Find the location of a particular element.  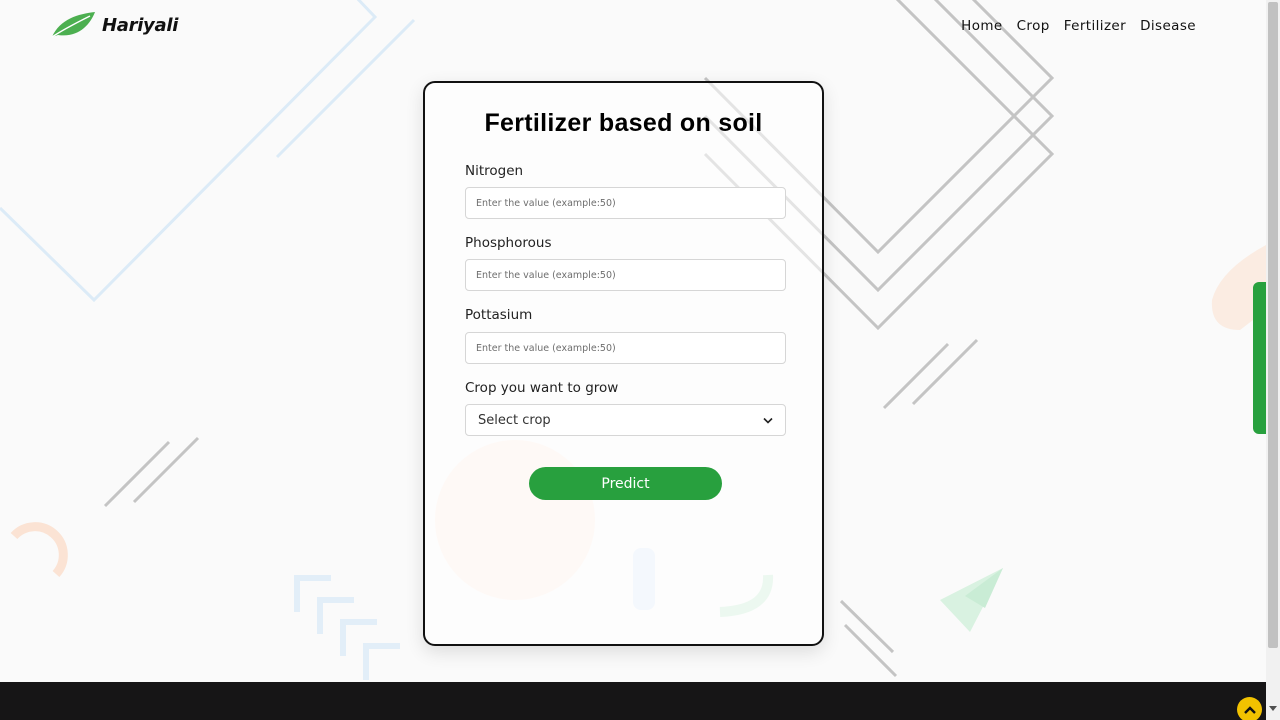

chevron-up-icon is located at coordinates (1249, 709).